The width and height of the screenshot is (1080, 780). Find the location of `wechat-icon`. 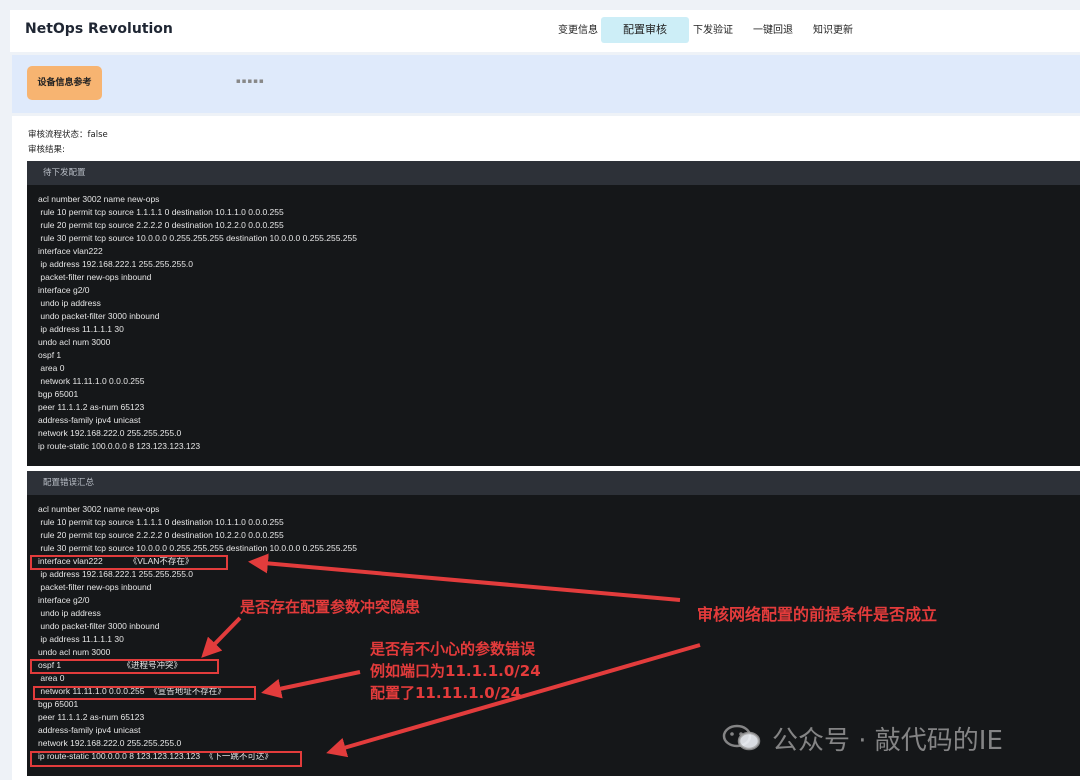

wechat-icon is located at coordinates (741, 737).